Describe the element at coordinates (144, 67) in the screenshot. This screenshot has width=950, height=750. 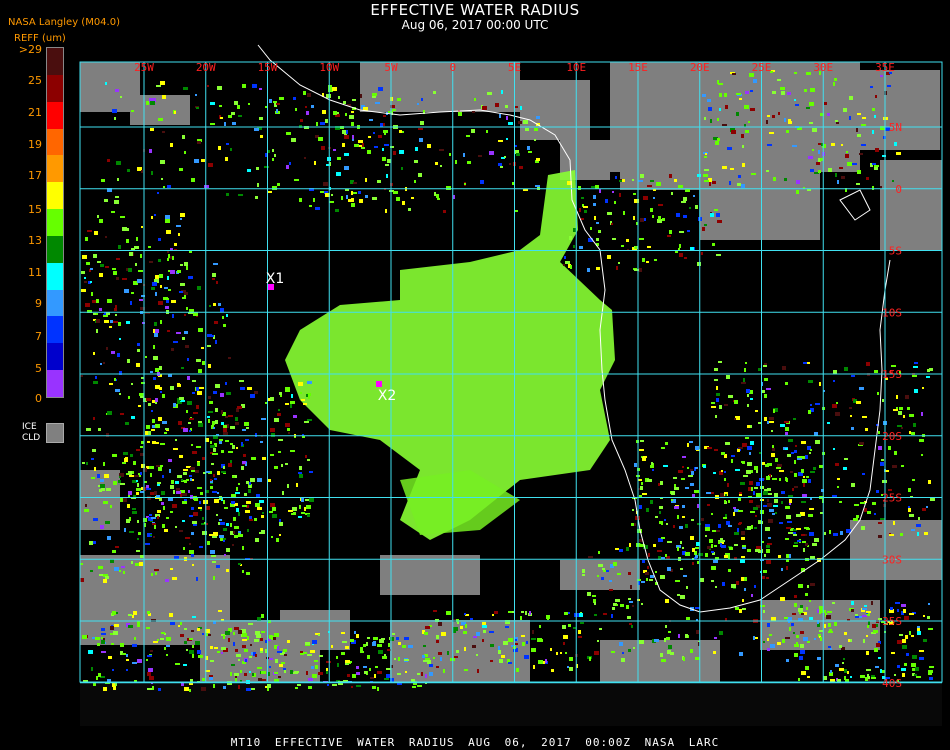
I see `lon-label: 25W` at that location.